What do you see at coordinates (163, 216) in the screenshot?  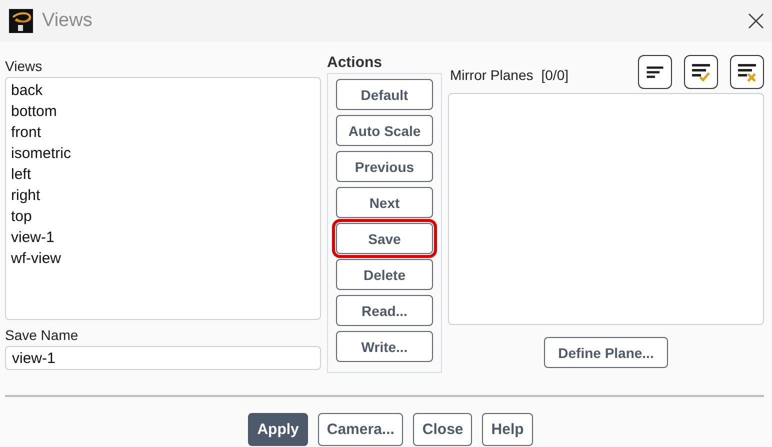 I see `view-item: top` at bounding box center [163, 216].